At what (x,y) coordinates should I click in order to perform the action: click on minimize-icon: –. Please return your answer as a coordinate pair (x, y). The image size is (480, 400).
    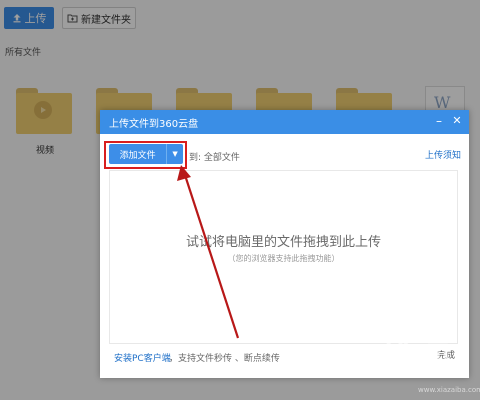
    Looking at the image, I should click on (439, 121).